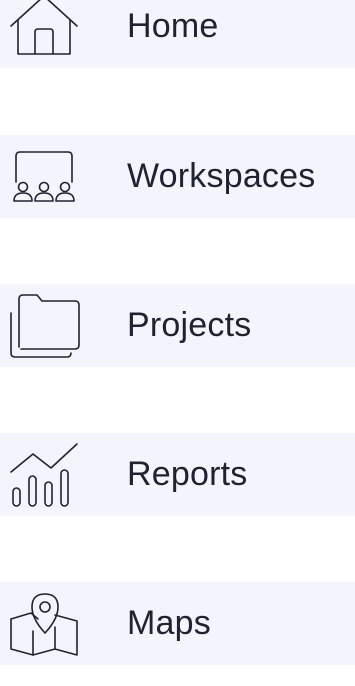 The height and width of the screenshot is (686, 355). I want to click on reports-chart-icon, so click(44, 474).